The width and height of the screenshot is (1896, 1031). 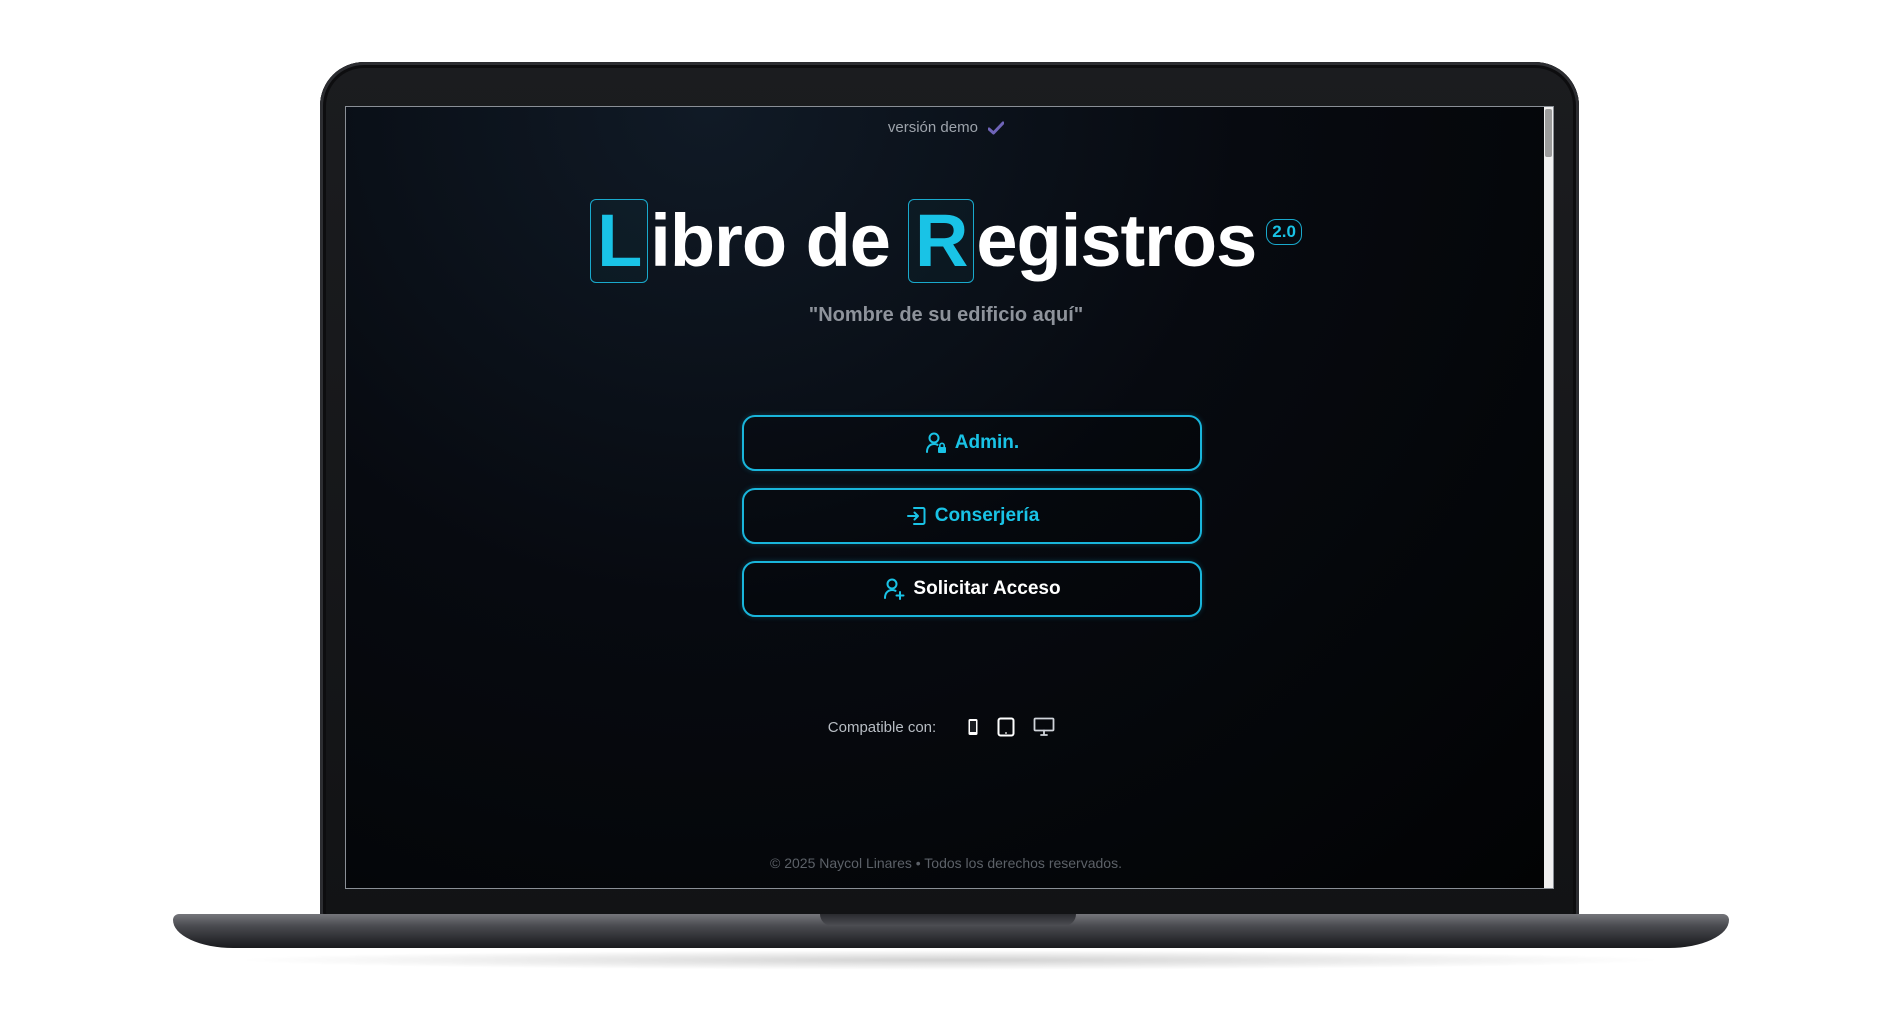 What do you see at coordinates (1044, 727) in the screenshot?
I see `desktop-icon` at bounding box center [1044, 727].